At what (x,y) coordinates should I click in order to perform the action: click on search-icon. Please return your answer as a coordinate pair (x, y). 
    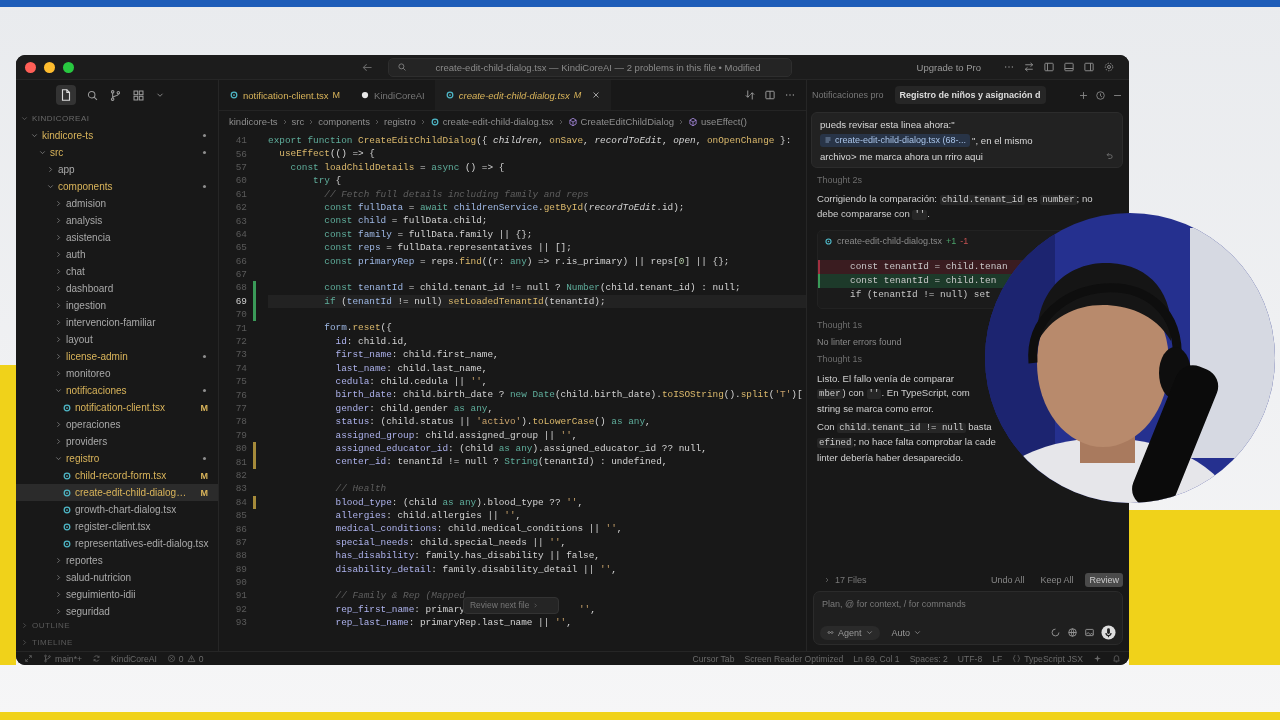
    Looking at the image, I should click on (92, 95).